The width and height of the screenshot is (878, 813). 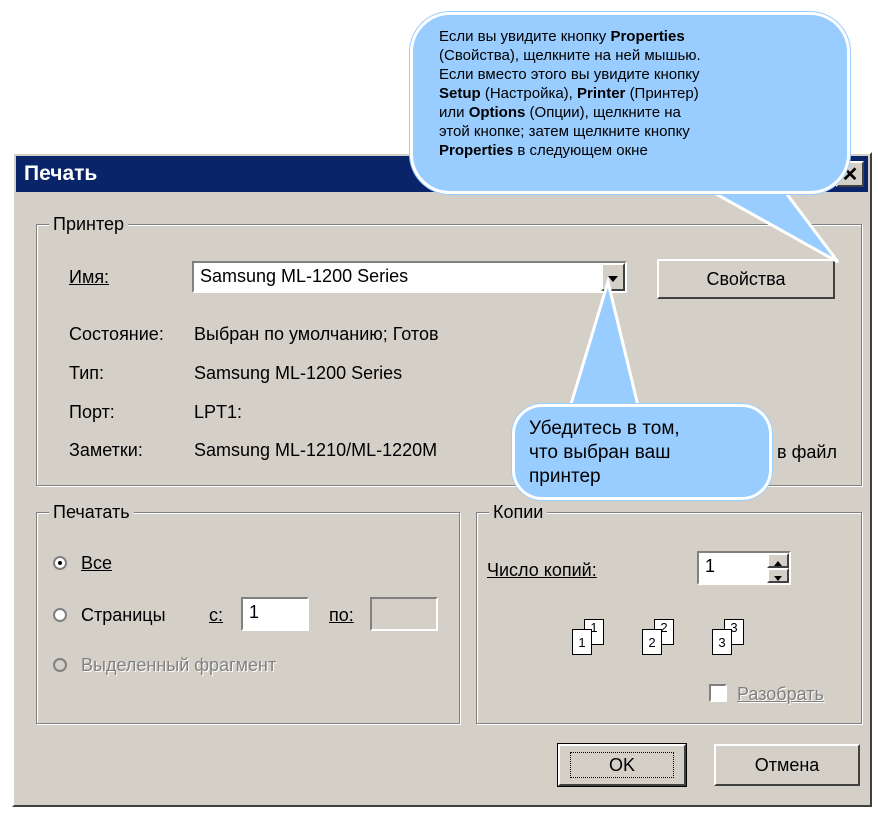 I want to click on copies-legend: Копии, so click(x=518, y=512).